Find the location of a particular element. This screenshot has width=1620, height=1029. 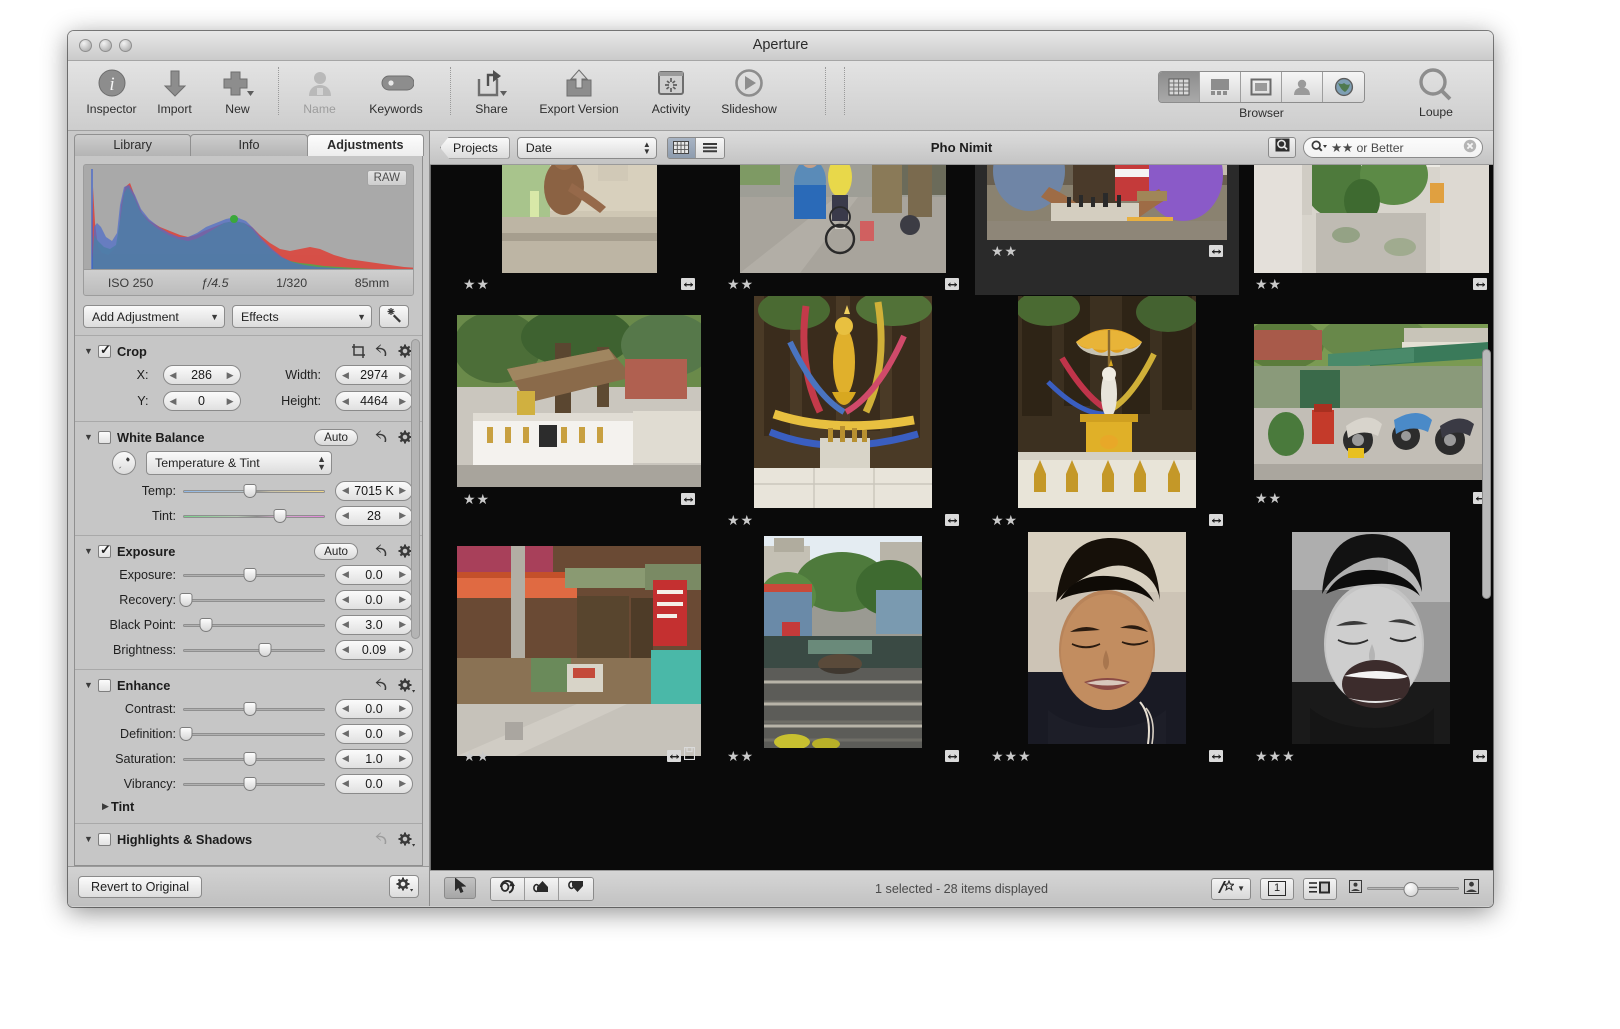

toolbar-activity-button: Activity is located at coordinates (671, 88).